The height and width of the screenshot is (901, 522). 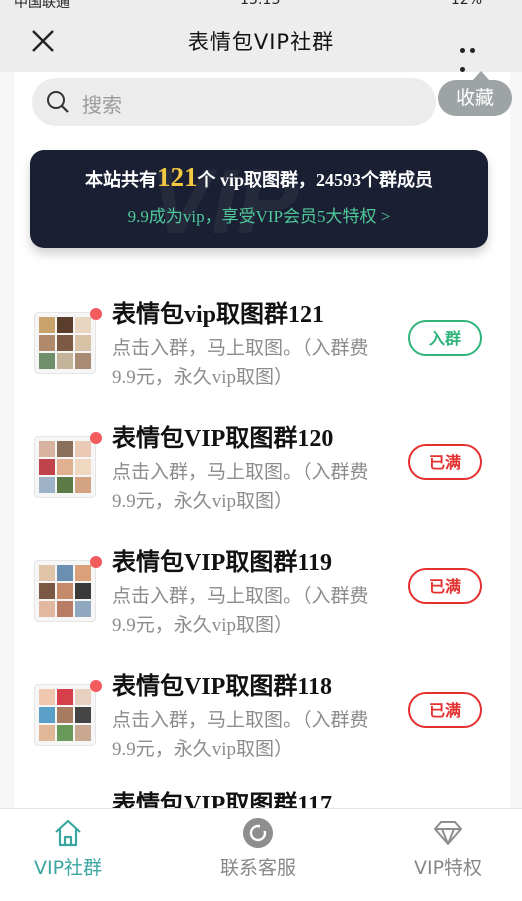 I want to click on page-edge-left, so click(x=7, y=440).